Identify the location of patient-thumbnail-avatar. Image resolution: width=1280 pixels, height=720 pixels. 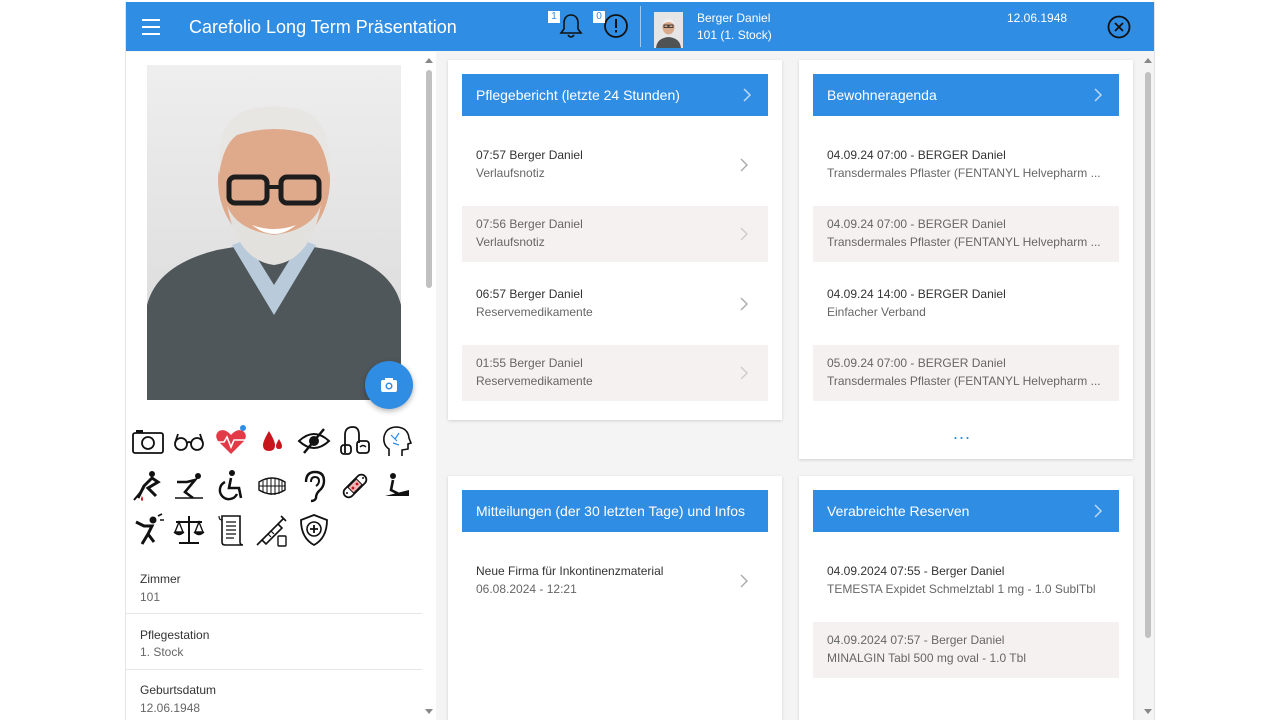
(668, 30).